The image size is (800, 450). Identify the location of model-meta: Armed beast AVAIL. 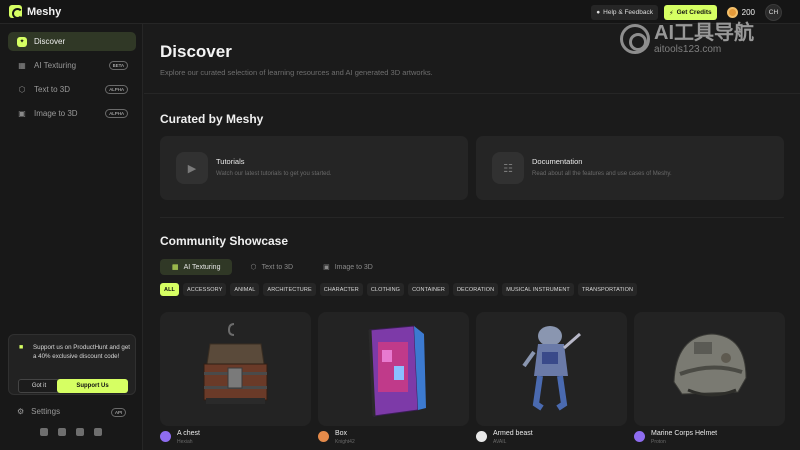
(504, 437).